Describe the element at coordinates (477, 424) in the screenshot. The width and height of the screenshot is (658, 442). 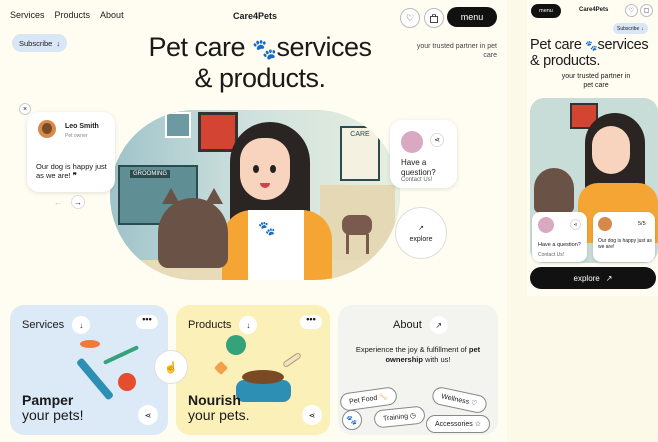
I see `star-icon: ☆` at that location.